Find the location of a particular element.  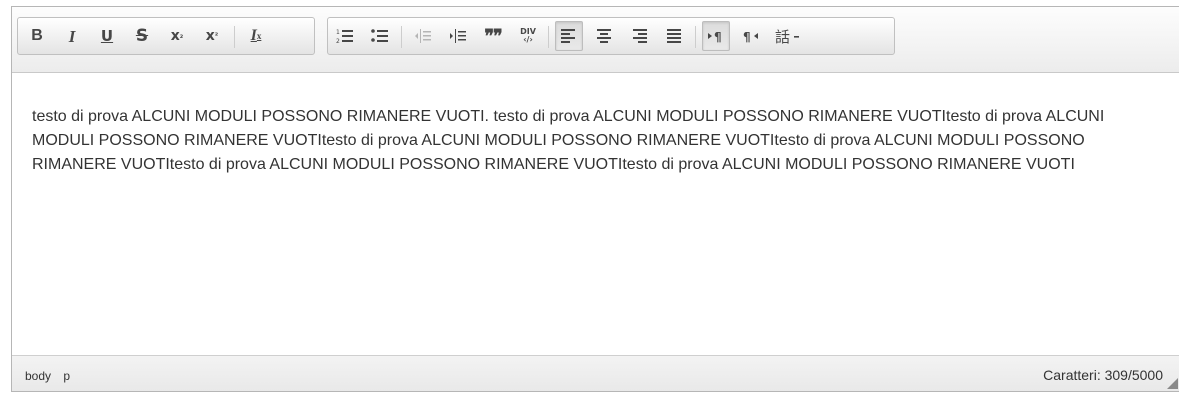

svg-text: 1 is located at coordinates (338, 32).